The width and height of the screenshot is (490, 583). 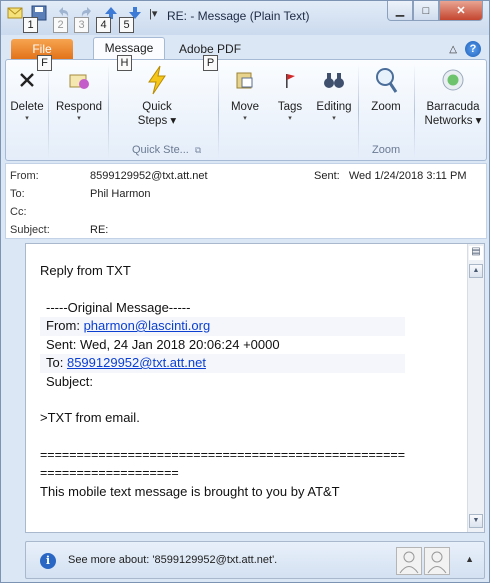 What do you see at coordinates (30, 230) in the screenshot?
I see `subject-label: Subject:` at bounding box center [30, 230].